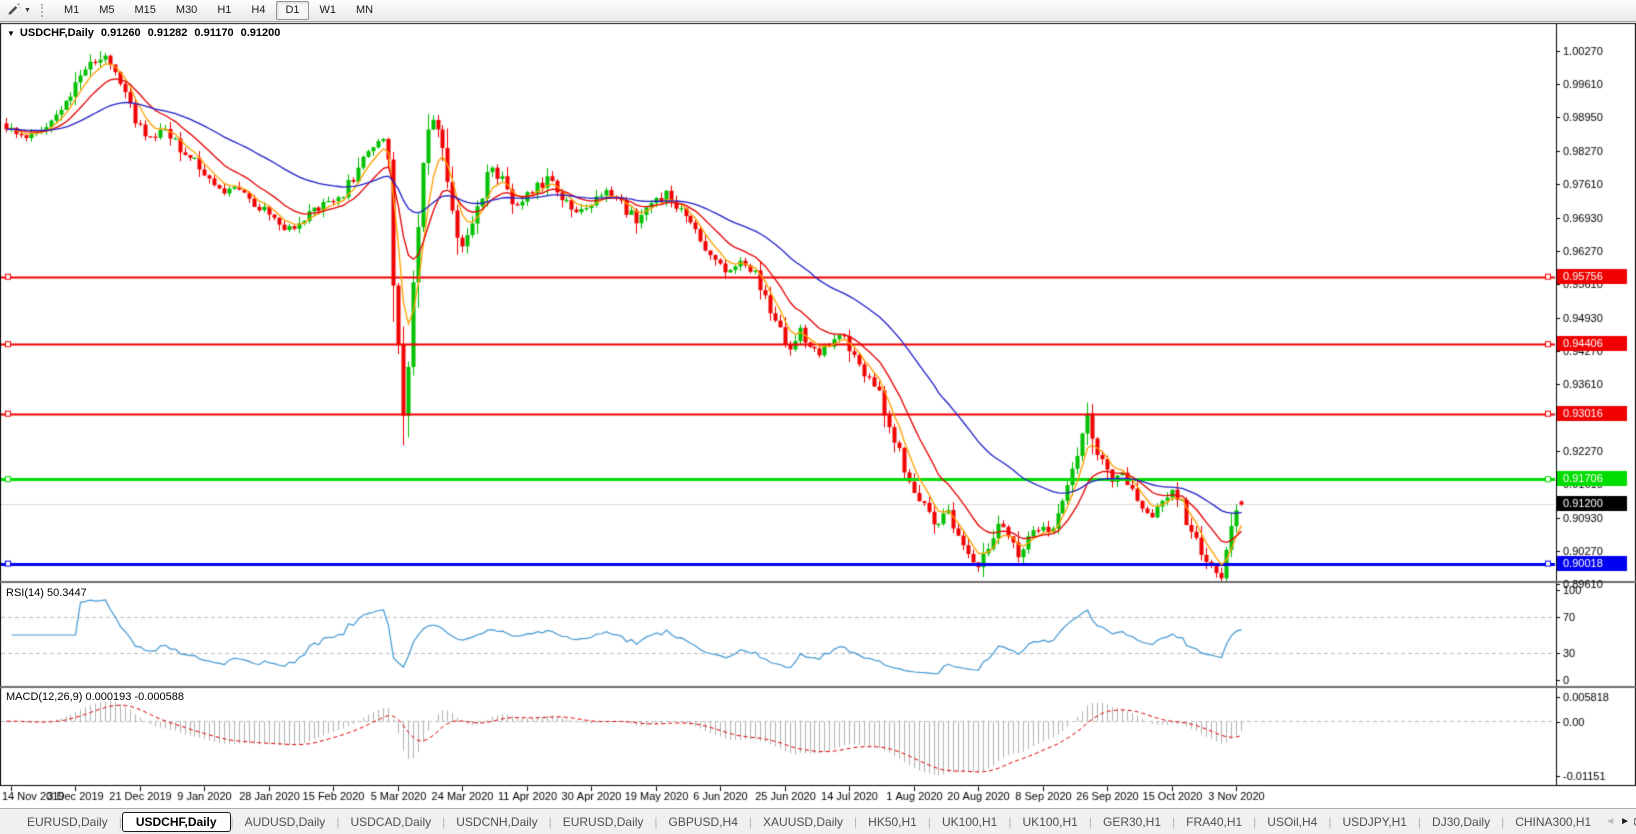 The width and height of the screenshot is (1636, 834). What do you see at coordinates (214, 33) in the screenshot?
I see `ohlc-low: 0.91170` at bounding box center [214, 33].